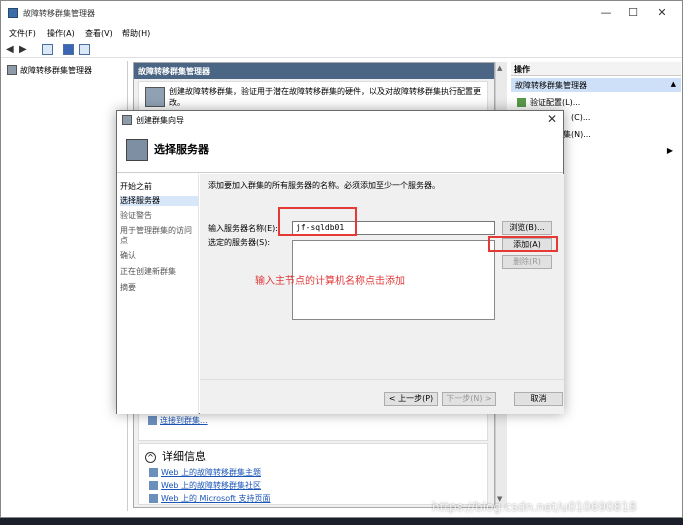  What do you see at coordinates (341, 13) in the screenshot?
I see `title-bar: 故障转移群集管理器 — ☐ ✕` at bounding box center [341, 13].